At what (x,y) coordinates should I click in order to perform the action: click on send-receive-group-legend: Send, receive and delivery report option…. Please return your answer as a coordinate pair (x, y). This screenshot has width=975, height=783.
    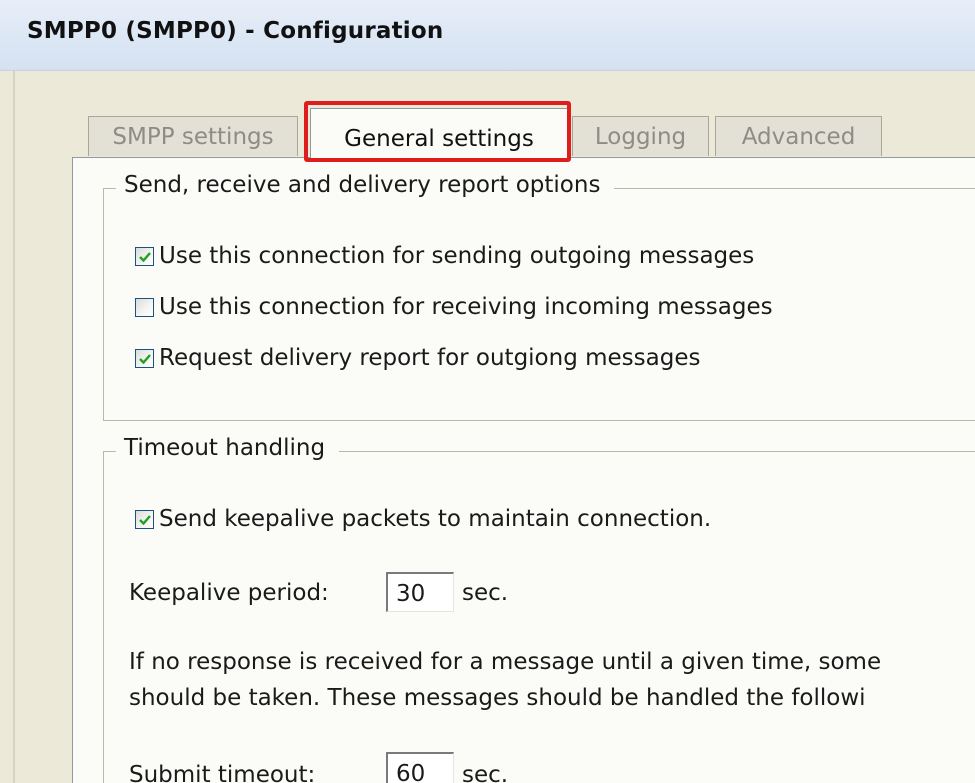
    Looking at the image, I should click on (365, 185).